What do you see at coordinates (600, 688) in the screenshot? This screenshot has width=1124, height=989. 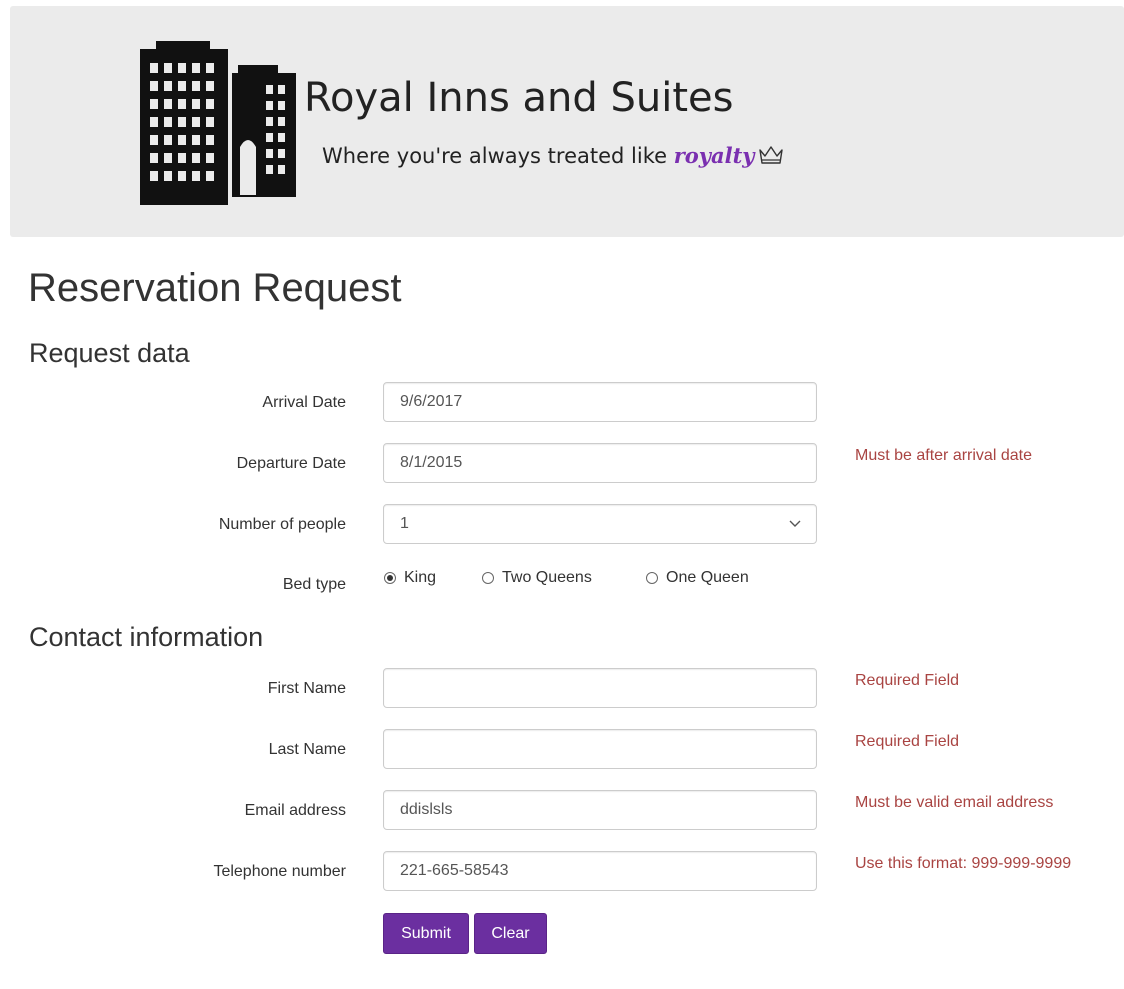 I see `first-name-input` at bounding box center [600, 688].